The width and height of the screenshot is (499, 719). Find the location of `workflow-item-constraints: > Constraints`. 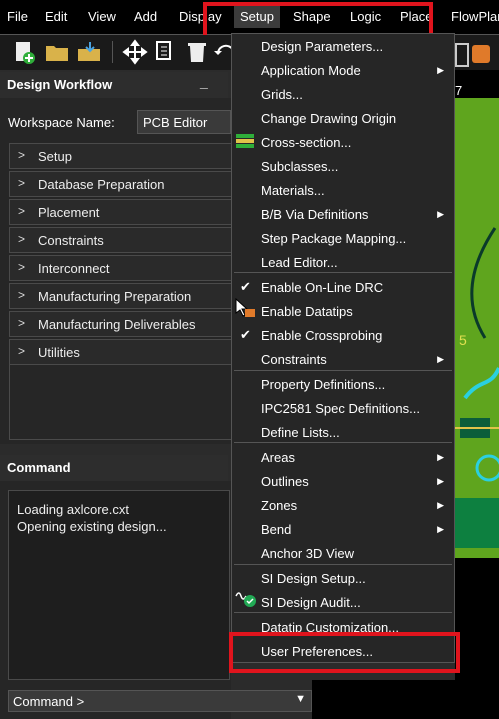

workflow-item-constraints: > Constraints is located at coordinates (121, 240).